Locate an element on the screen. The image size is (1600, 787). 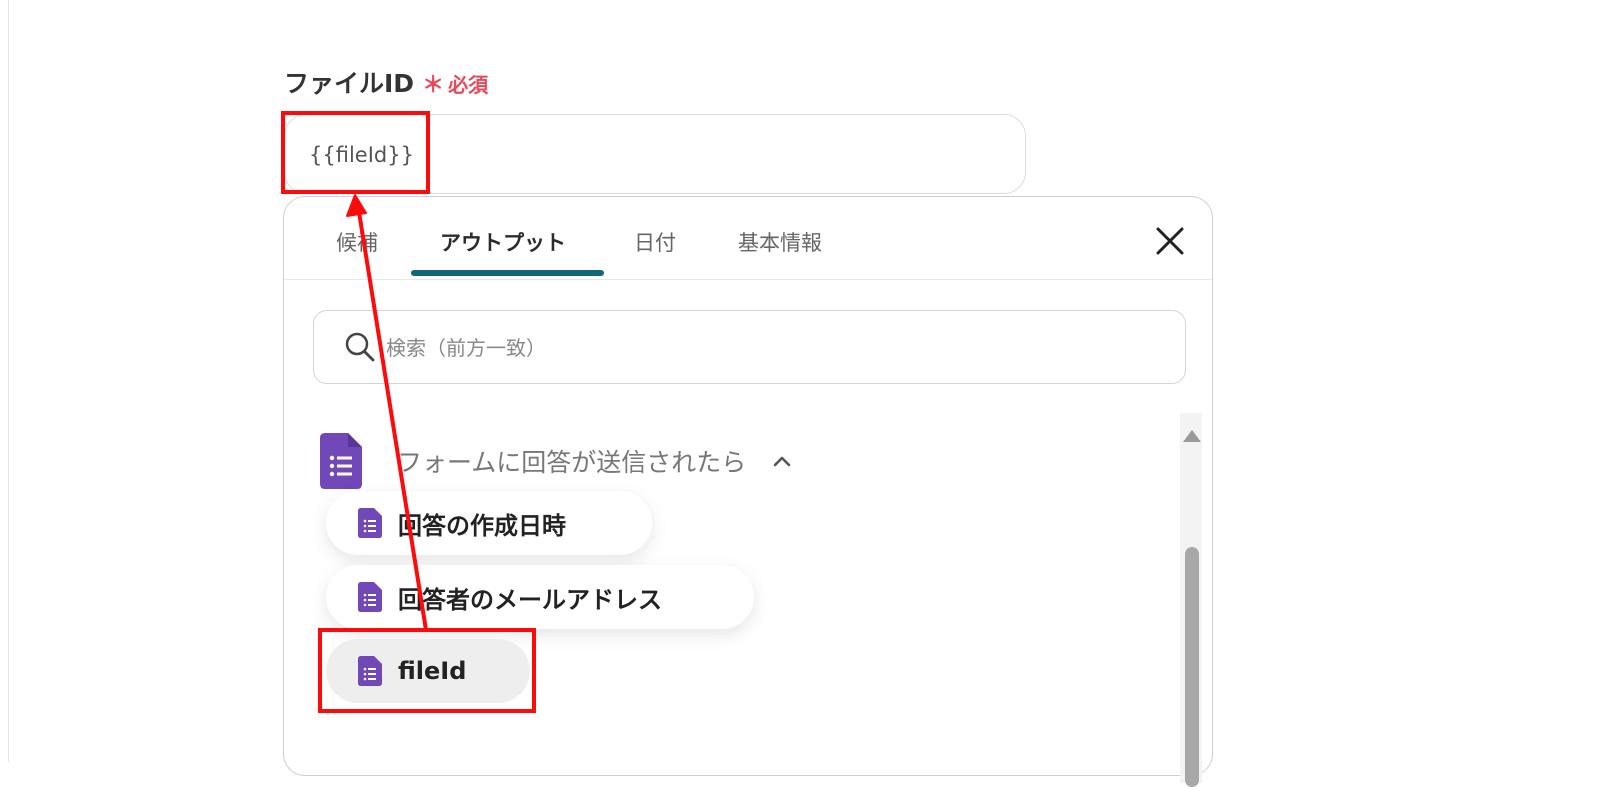
annotation-arrow is located at coordinates (387, 413).